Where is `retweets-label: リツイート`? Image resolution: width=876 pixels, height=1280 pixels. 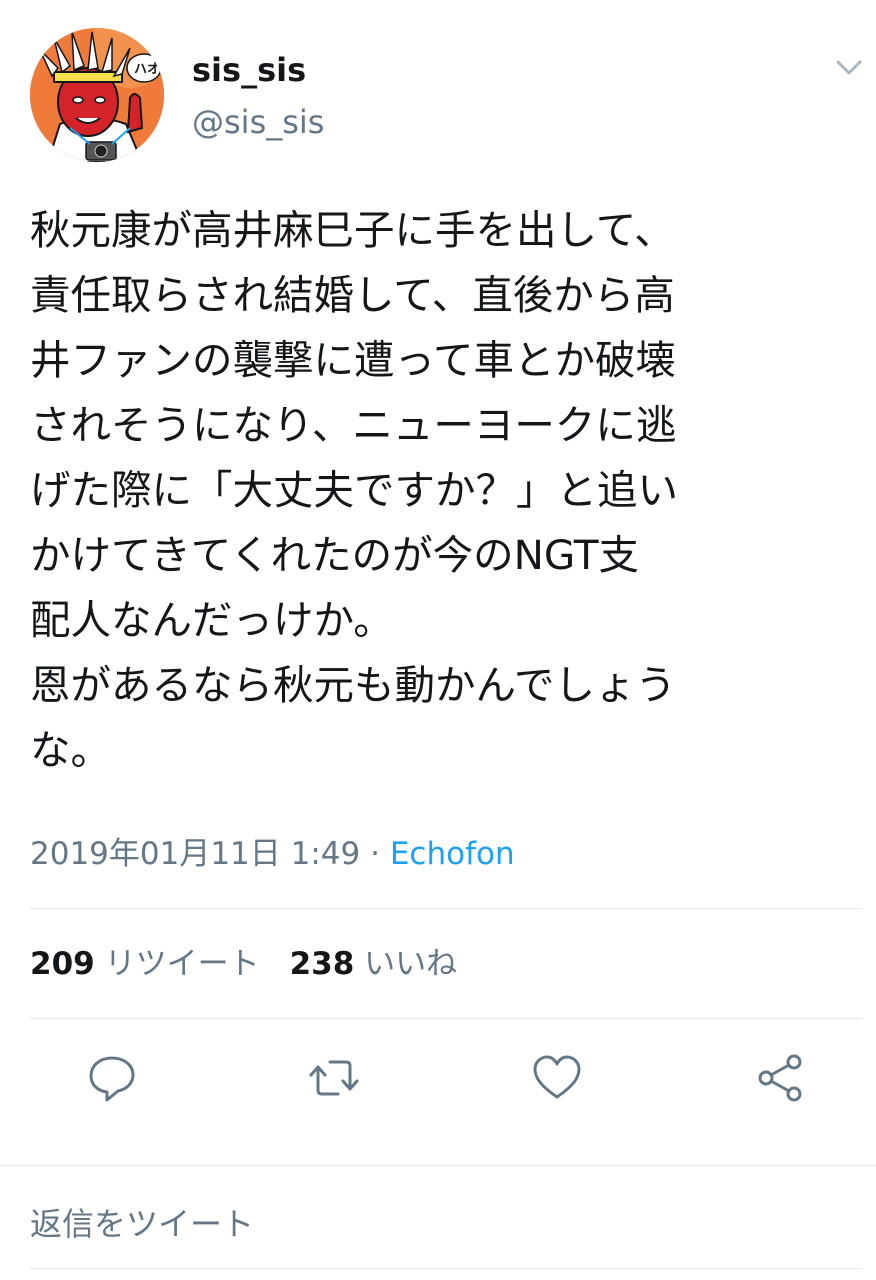 retweets-label: リツイート is located at coordinates (182, 964).